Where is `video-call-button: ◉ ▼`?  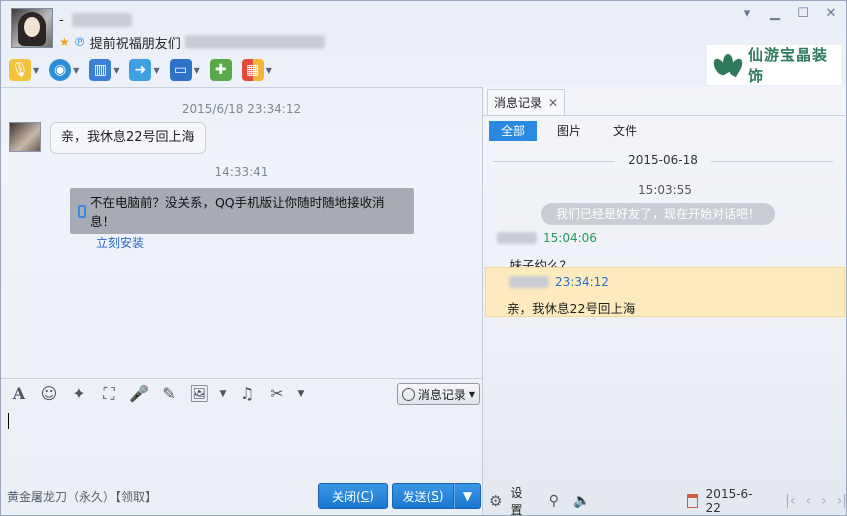 video-call-button: ◉ ▼ is located at coordinates (64, 70).